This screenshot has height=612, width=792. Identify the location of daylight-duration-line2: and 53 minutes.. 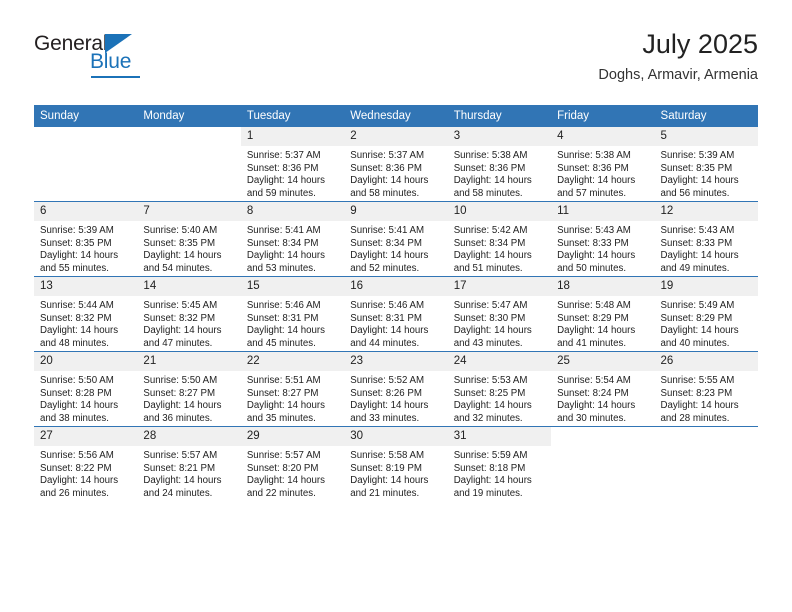
(281, 268).